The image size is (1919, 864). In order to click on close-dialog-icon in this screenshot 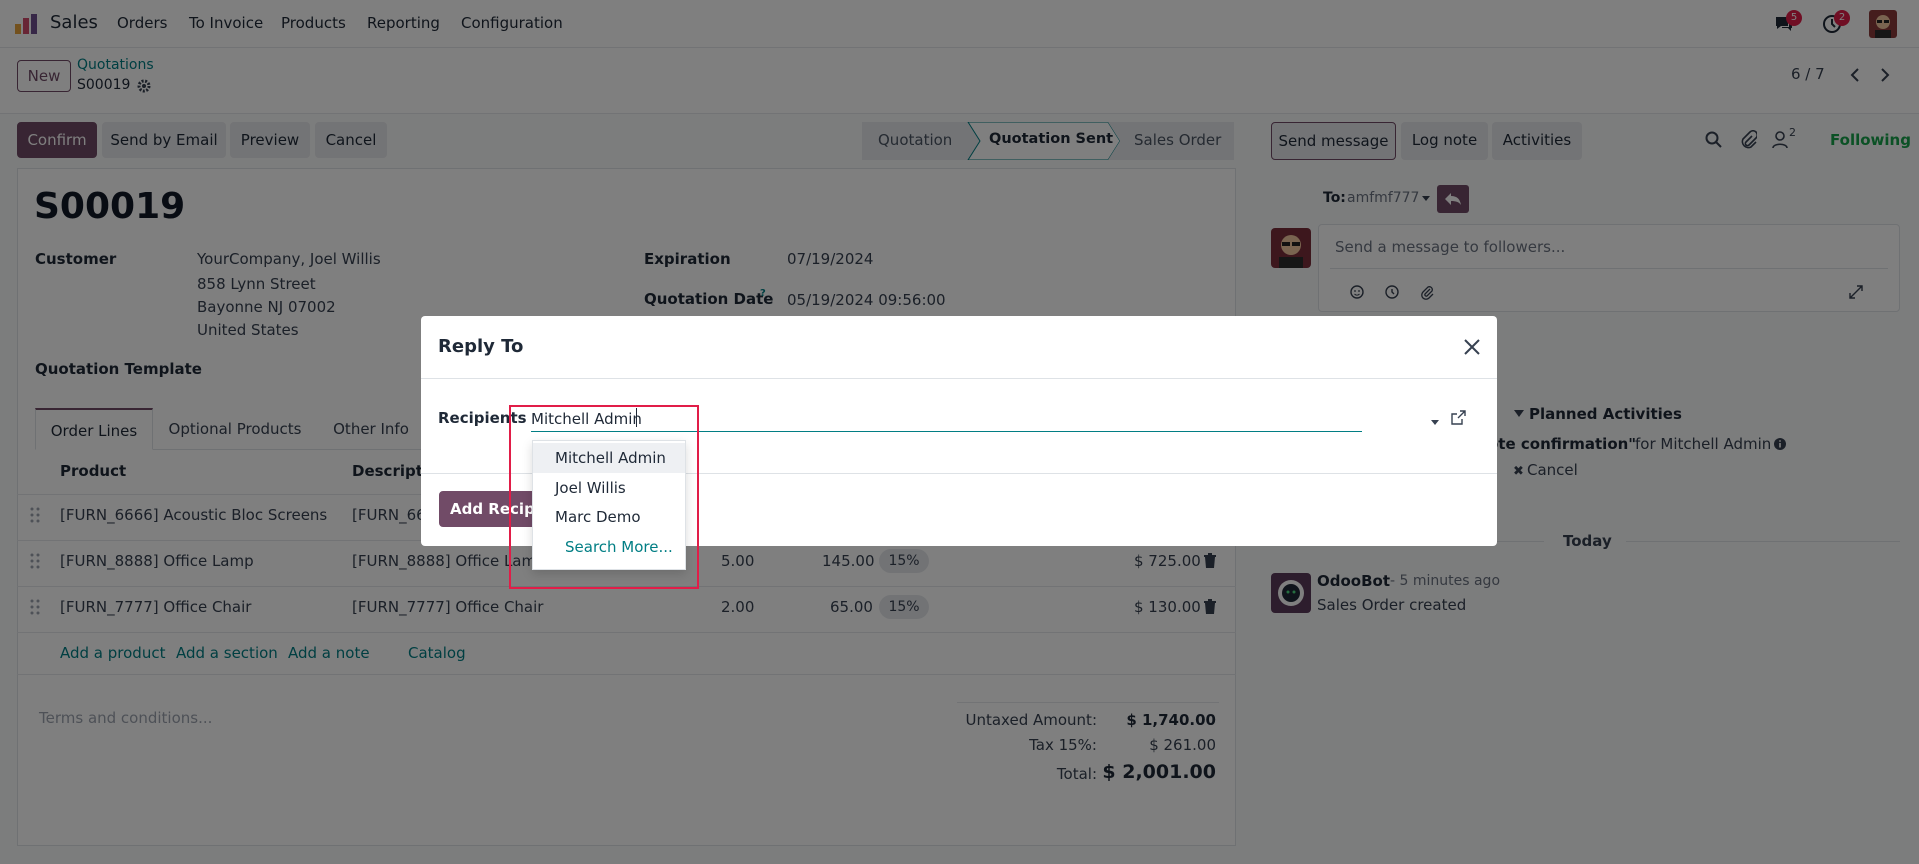, I will do `click(1472, 347)`.